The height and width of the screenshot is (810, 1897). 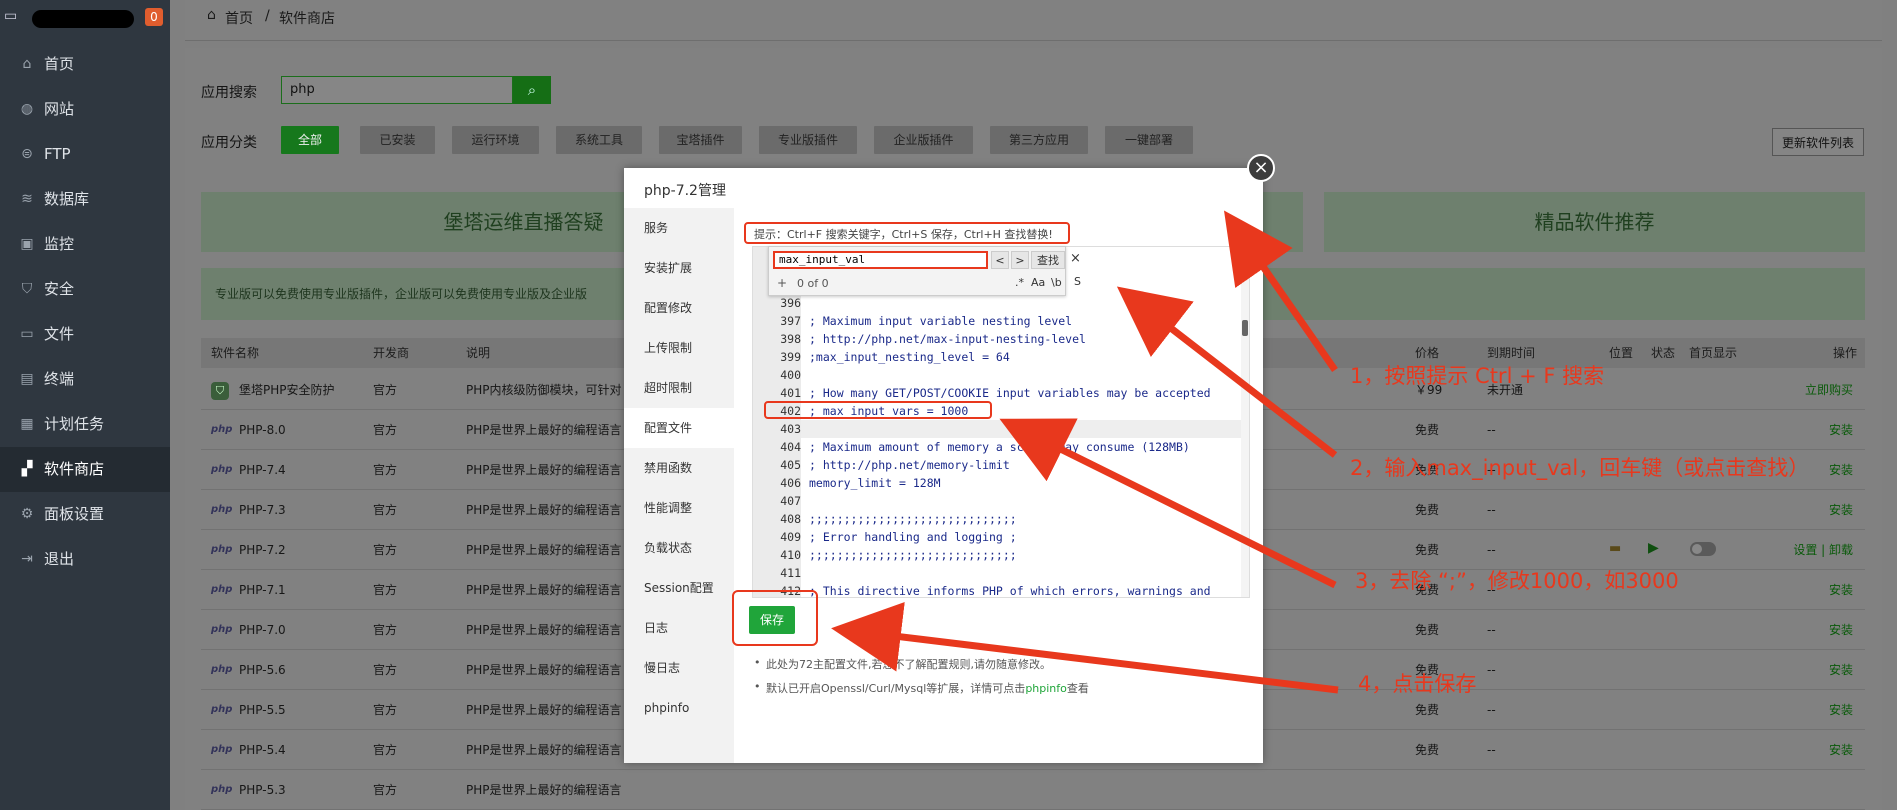 I want to click on annotation-step-2: 2，输入max_input_val，回车键（或点击查找）, so click(x=1580, y=468).